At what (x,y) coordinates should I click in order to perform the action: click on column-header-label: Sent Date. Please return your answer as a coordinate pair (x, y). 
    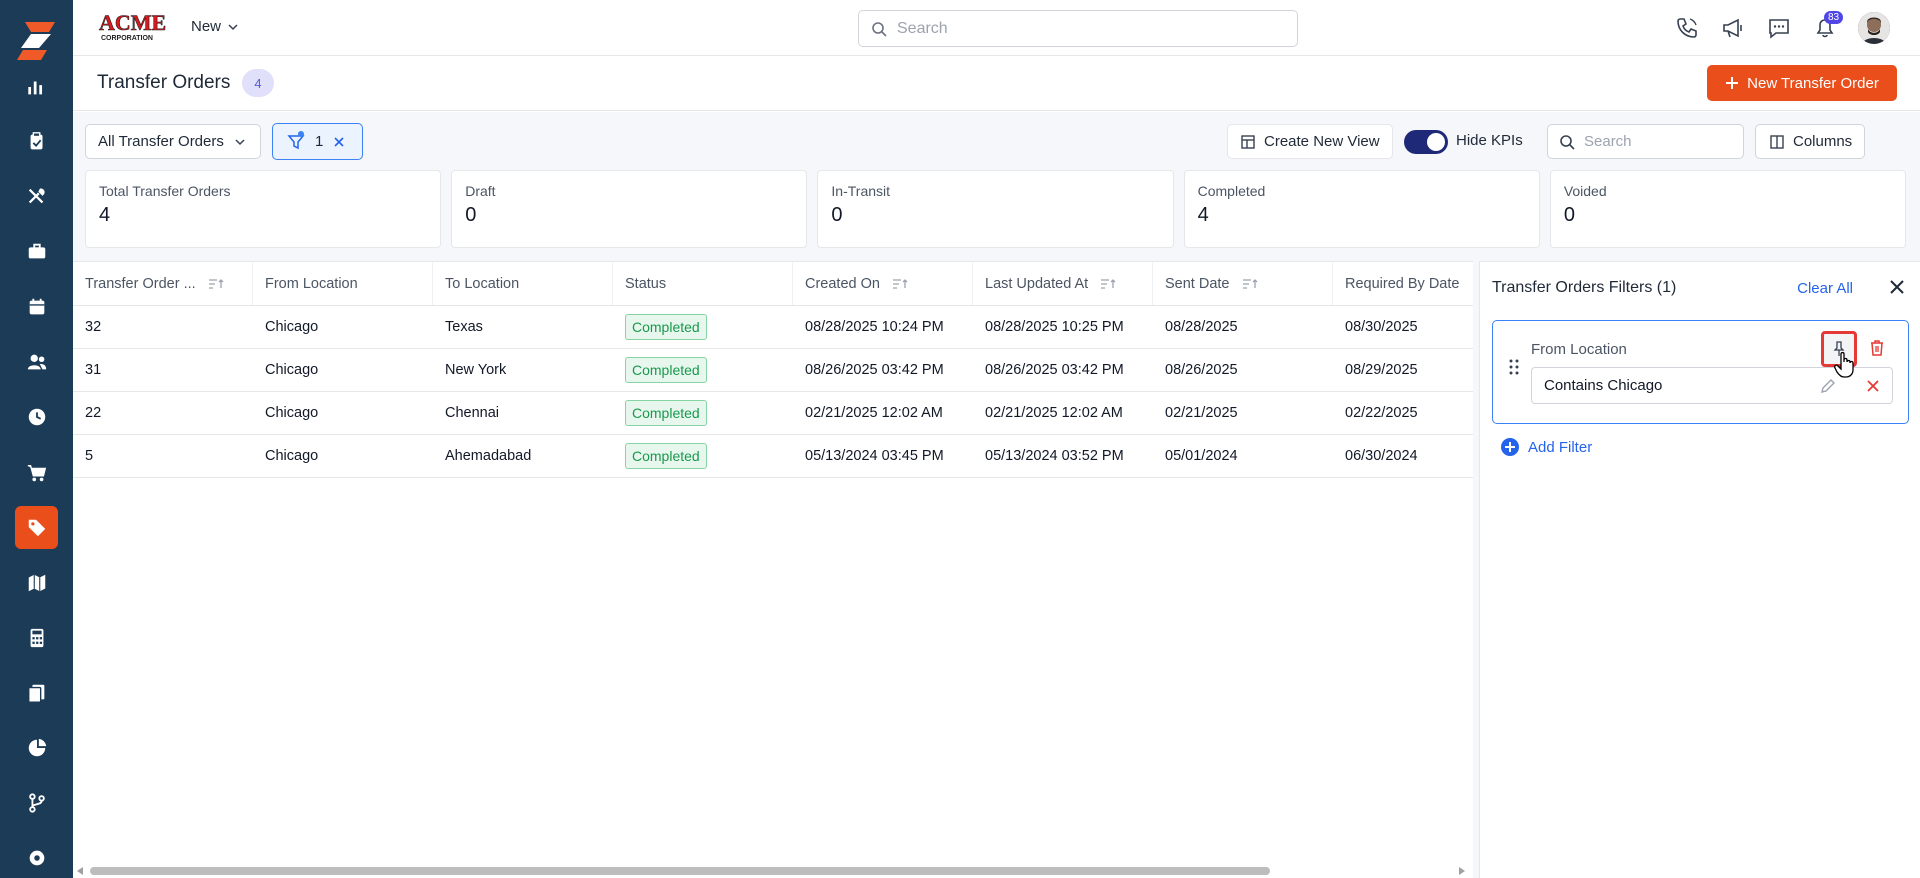
    Looking at the image, I should click on (1197, 283).